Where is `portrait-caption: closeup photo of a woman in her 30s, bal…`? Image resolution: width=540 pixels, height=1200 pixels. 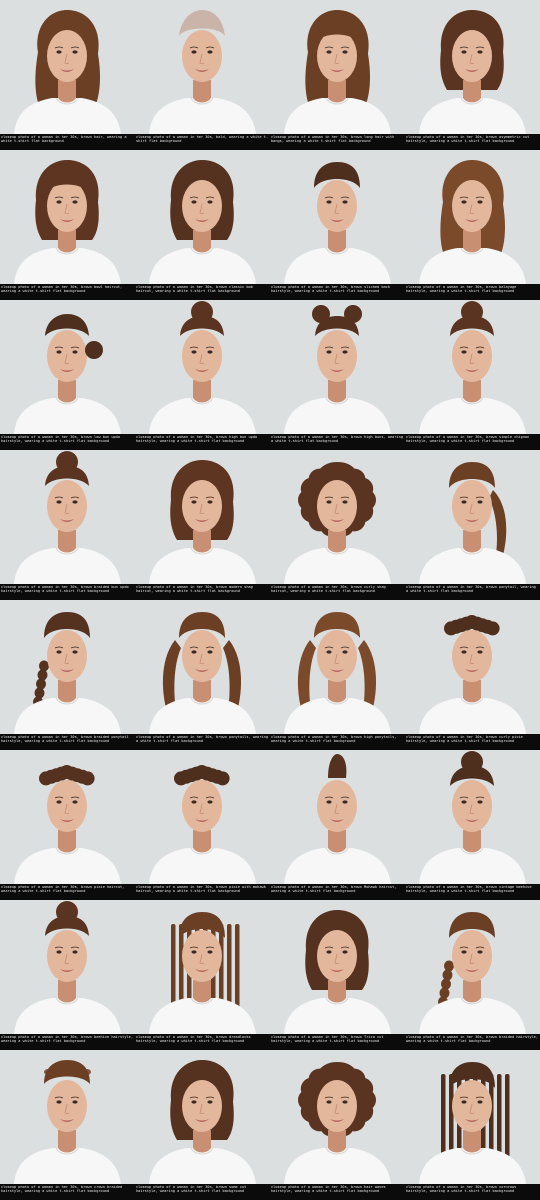
portrait-caption: closeup photo of a woman in her 30s, bal… is located at coordinates (202, 142).